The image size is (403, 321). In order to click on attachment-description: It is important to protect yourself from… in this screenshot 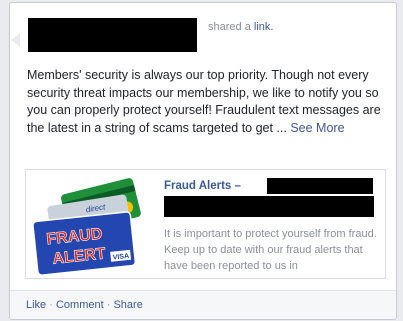, I will do `click(270, 250)`.